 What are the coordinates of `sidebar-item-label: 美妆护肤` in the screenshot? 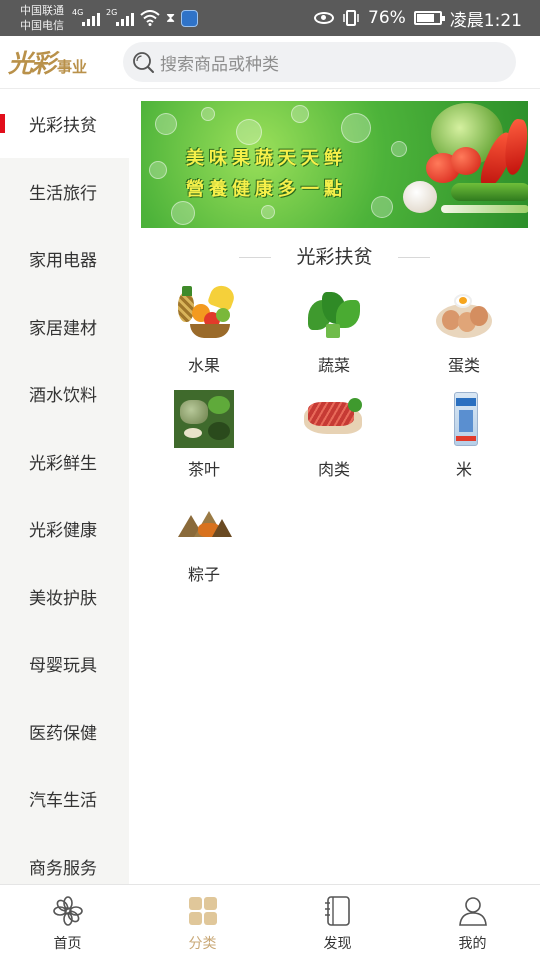 It's located at (63, 598).